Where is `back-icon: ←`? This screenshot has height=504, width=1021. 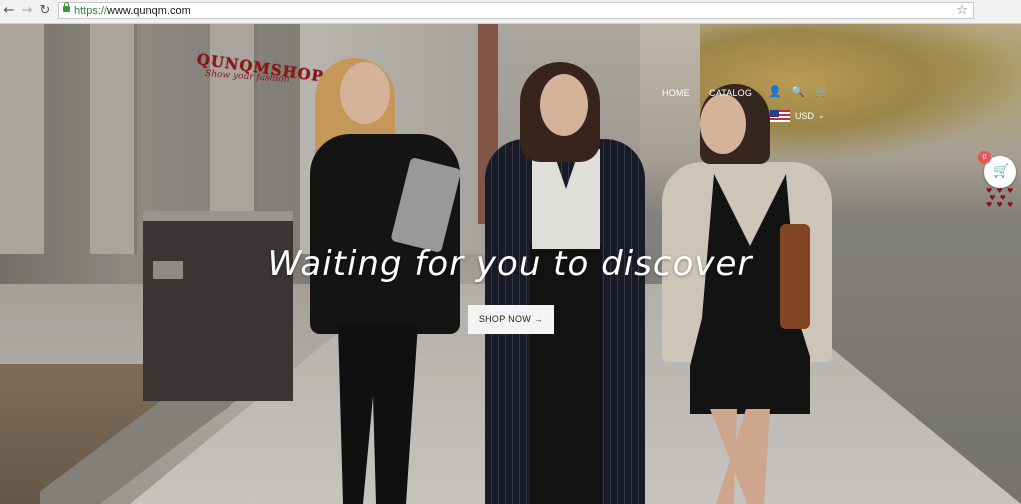
back-icon: ← is located at coordinates (9, 11).